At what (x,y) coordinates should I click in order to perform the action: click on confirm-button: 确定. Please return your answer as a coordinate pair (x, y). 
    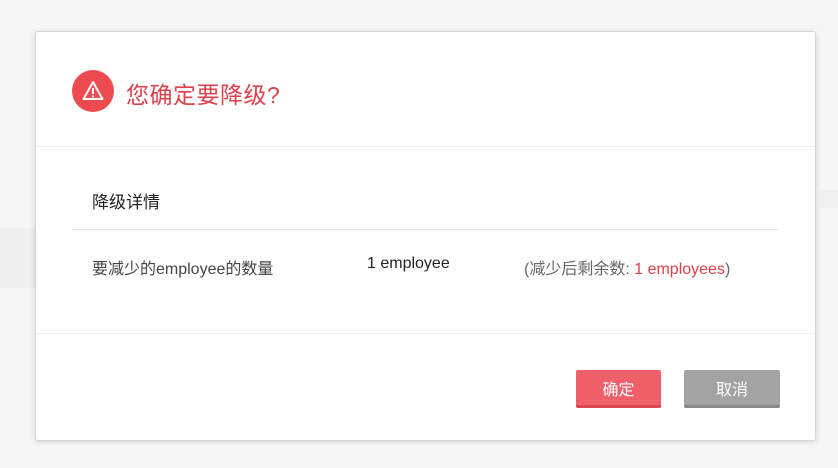
    Looking at the image, I should click on (618, 389).